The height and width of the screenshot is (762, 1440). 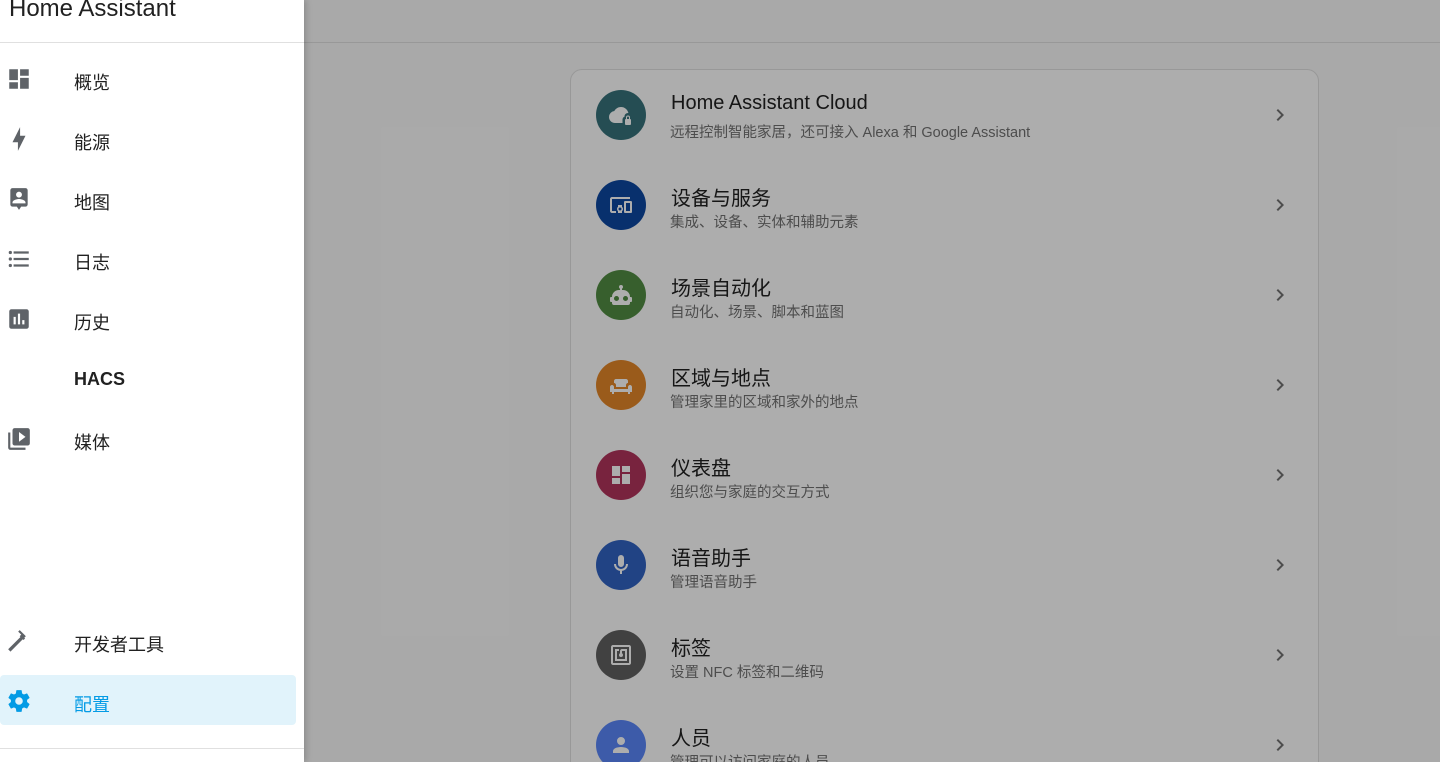 I want to click on sidebar-item-config: 配置, so click(x=148, y=700).